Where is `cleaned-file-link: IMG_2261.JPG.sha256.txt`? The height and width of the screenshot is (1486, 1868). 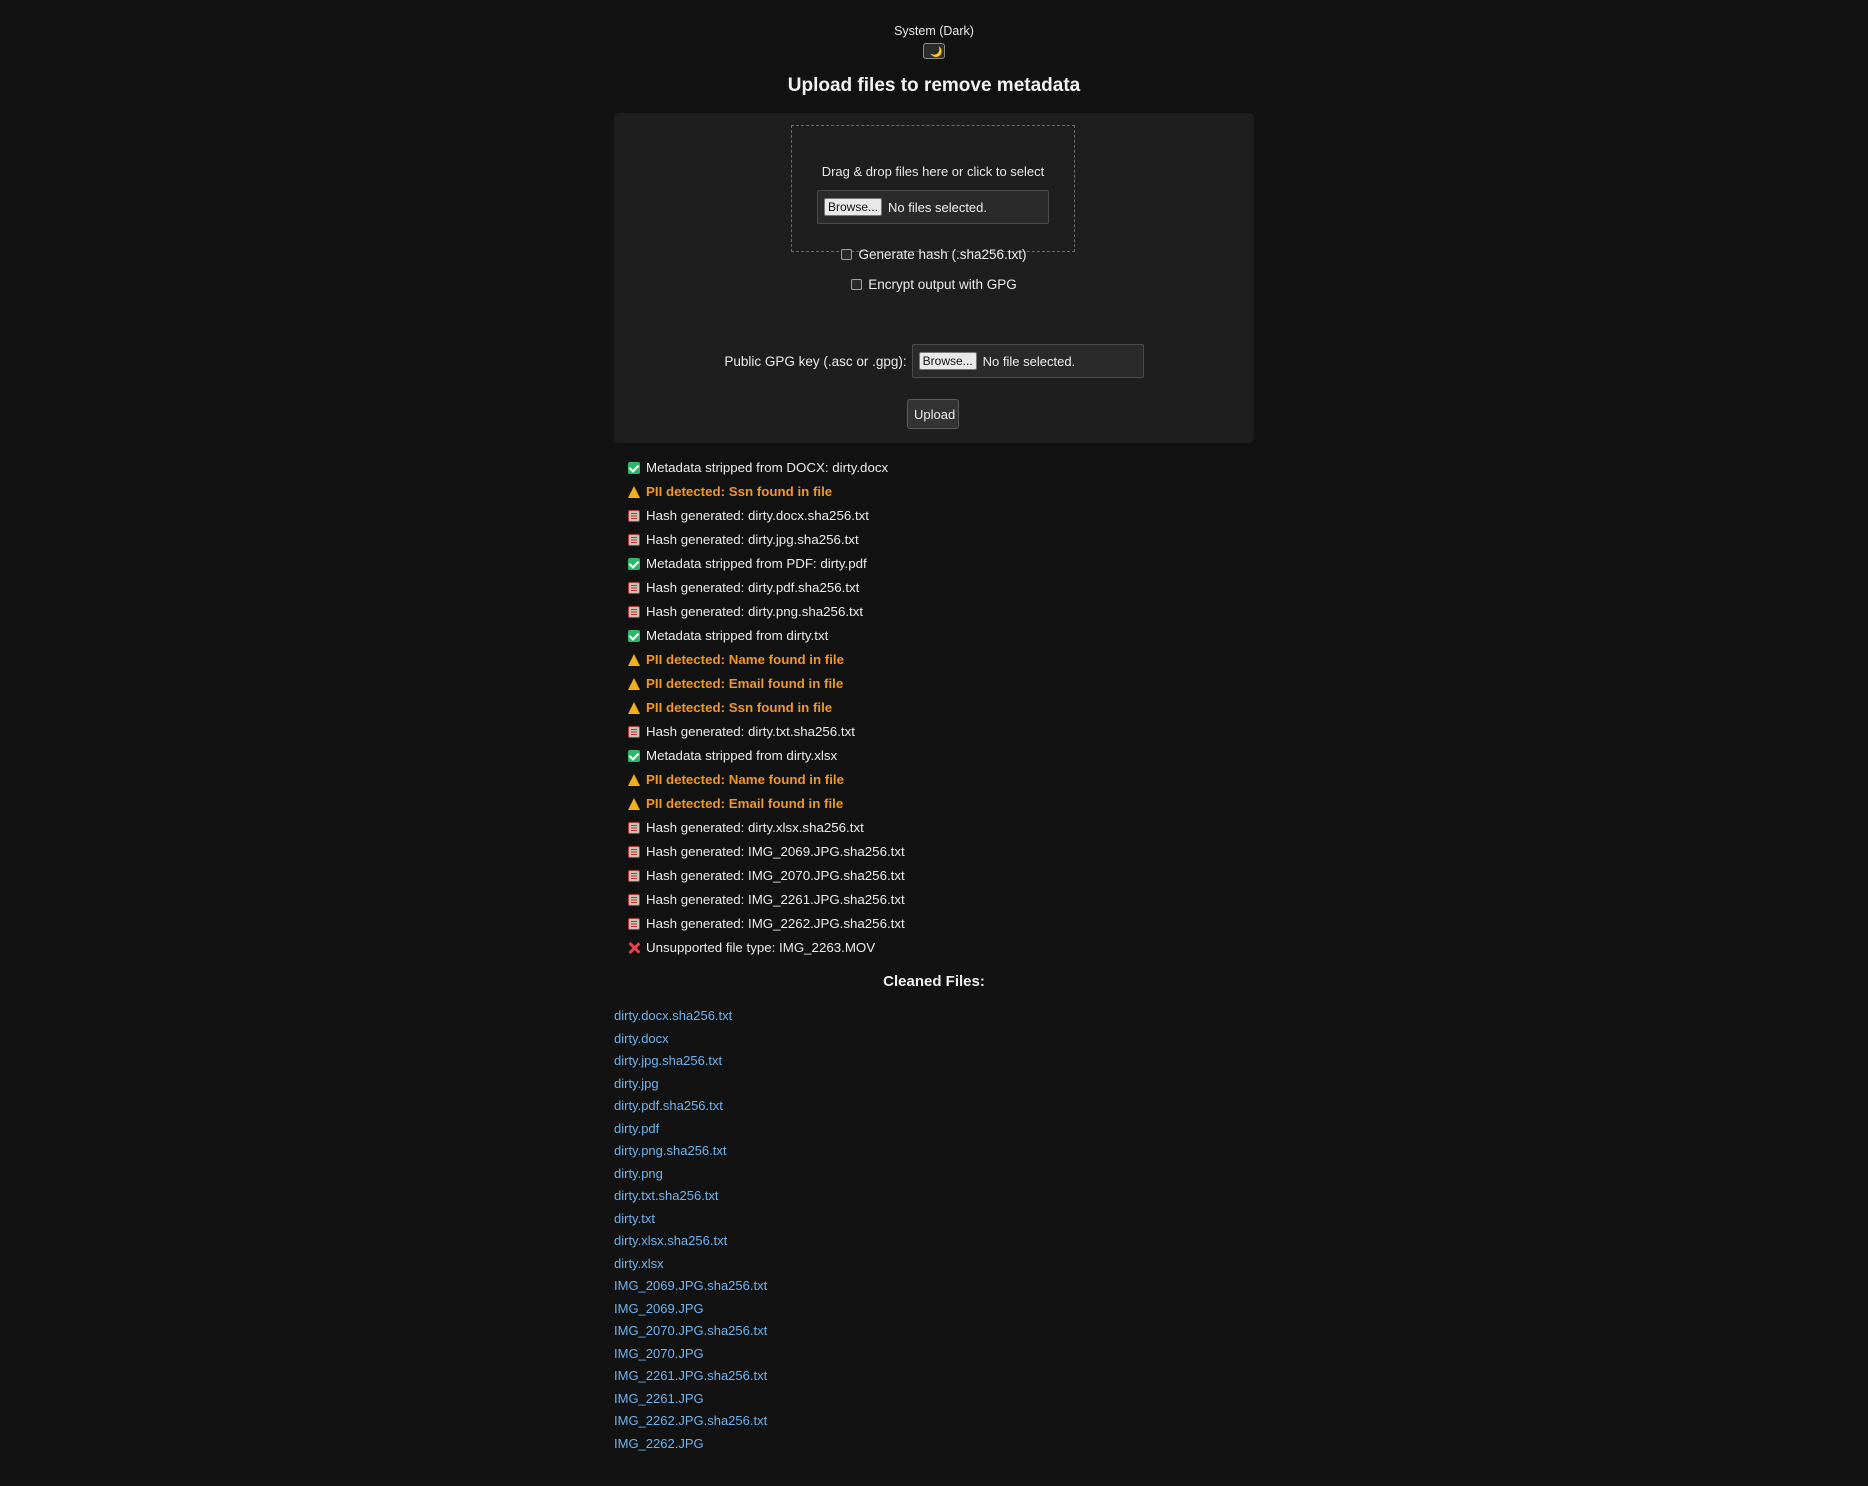 cleaned-file-link: IMG_2261.JPG.sha256.txt is located at coordinates (690, 1375).